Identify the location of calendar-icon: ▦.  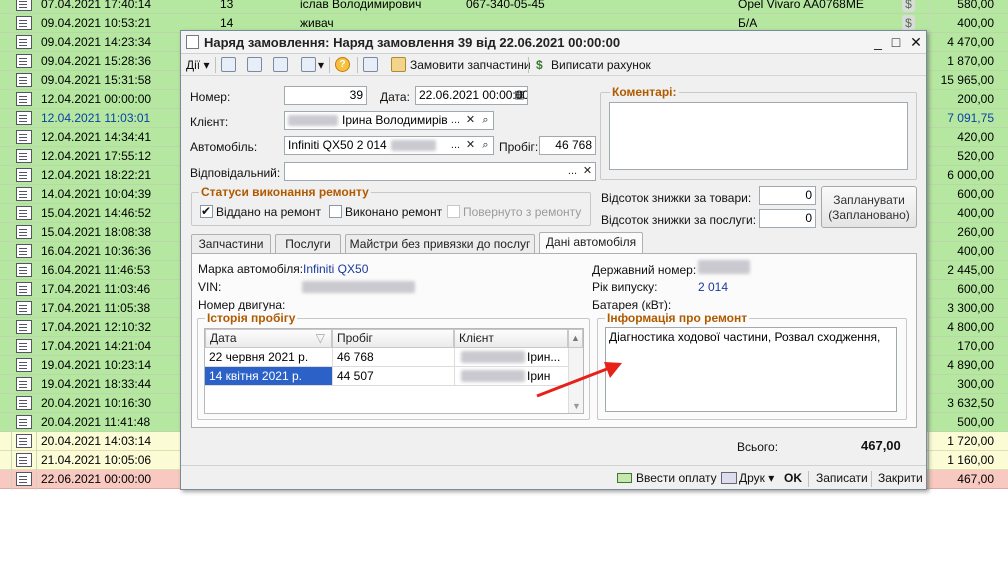
(519, 95).